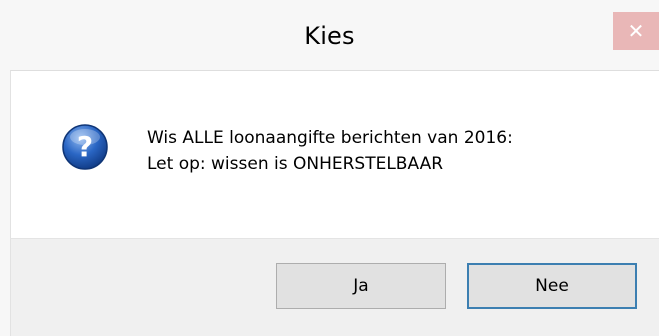  I want to click on question-icon: ?, so click(85, 147).